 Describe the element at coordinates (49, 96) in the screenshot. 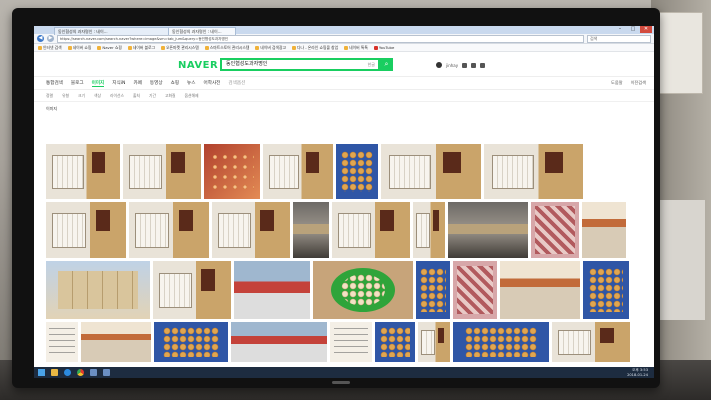

I see `filter-sort: 정렬` at that location.